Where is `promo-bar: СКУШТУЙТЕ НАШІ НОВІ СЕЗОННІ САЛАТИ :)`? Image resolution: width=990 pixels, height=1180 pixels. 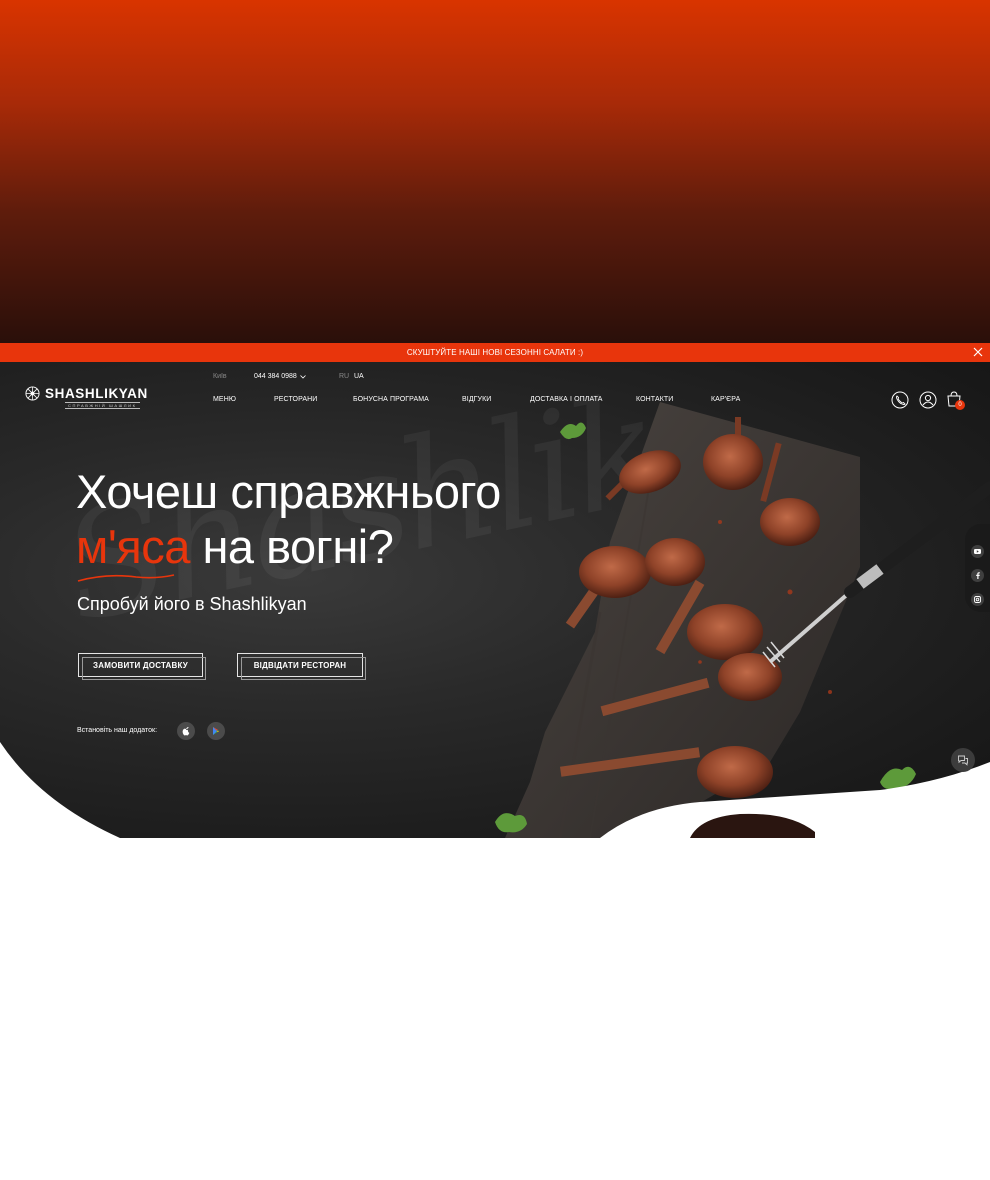 promo-bar: СКУШТУЙТЕ НАШІ НОВІ СЕЗОННІ САЛАТИ :) is located at coordinates (495, 352).